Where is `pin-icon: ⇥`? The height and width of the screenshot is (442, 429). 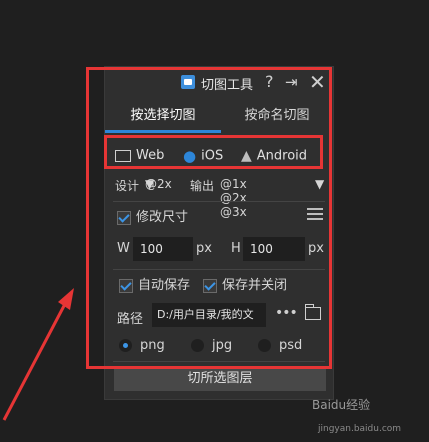 pin-icon: ⇥ is located at coordinates (291, 82).